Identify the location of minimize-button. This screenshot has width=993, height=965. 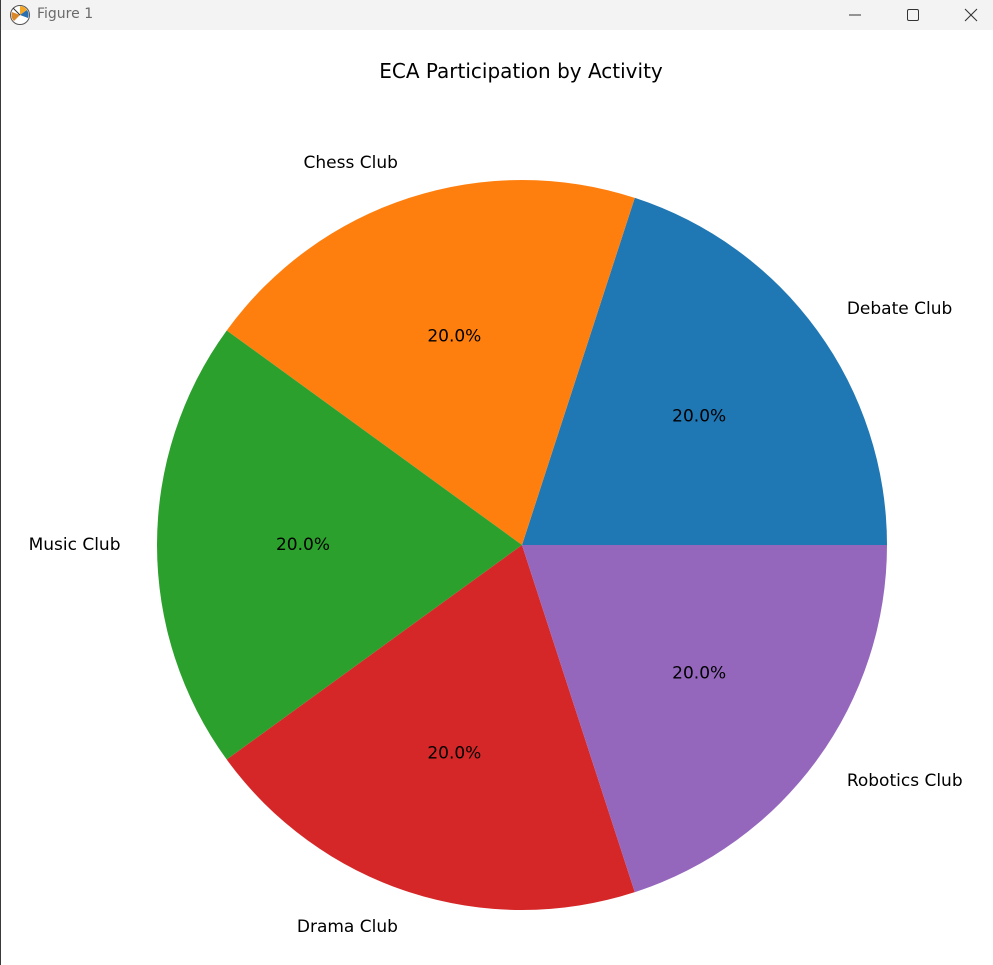
(855, 15).